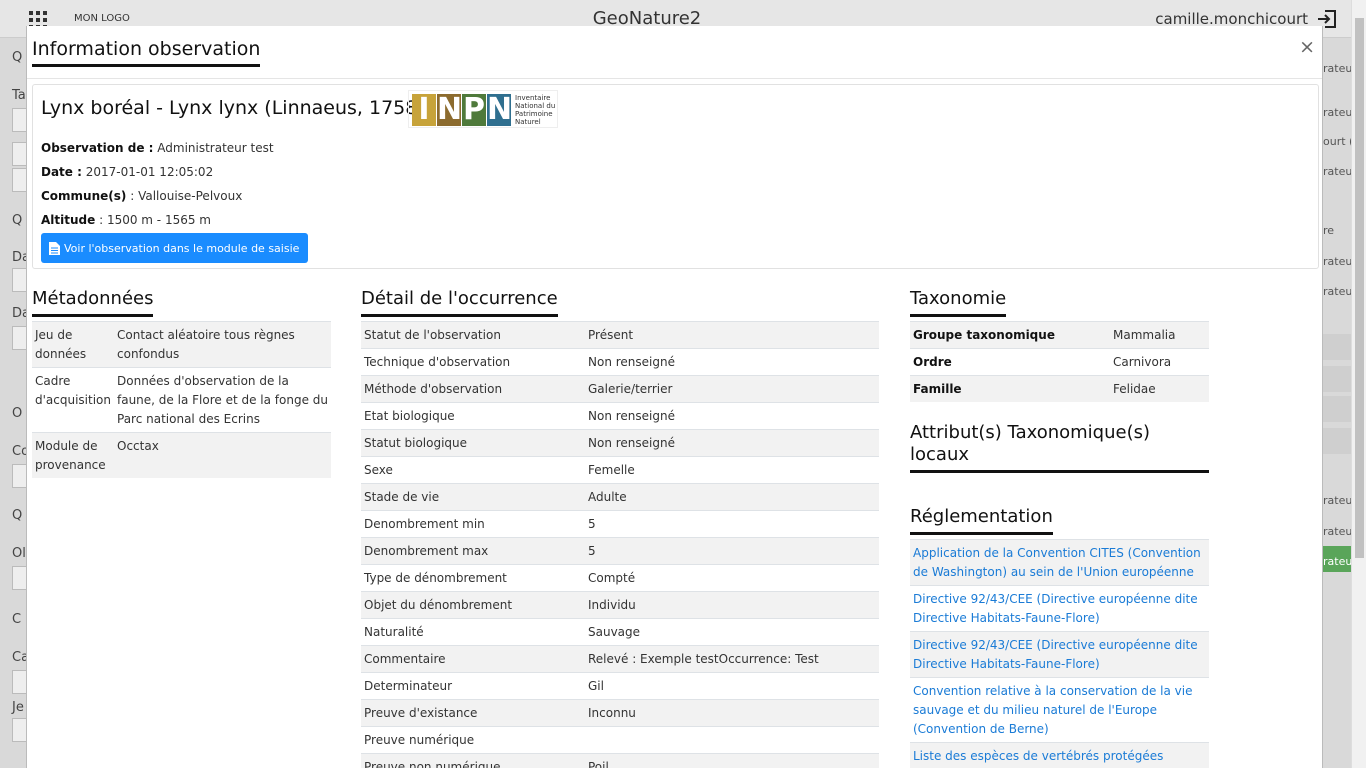  Describe the element at coordinates (54, 248) in the screenshot. I see `document-icon` at that location.